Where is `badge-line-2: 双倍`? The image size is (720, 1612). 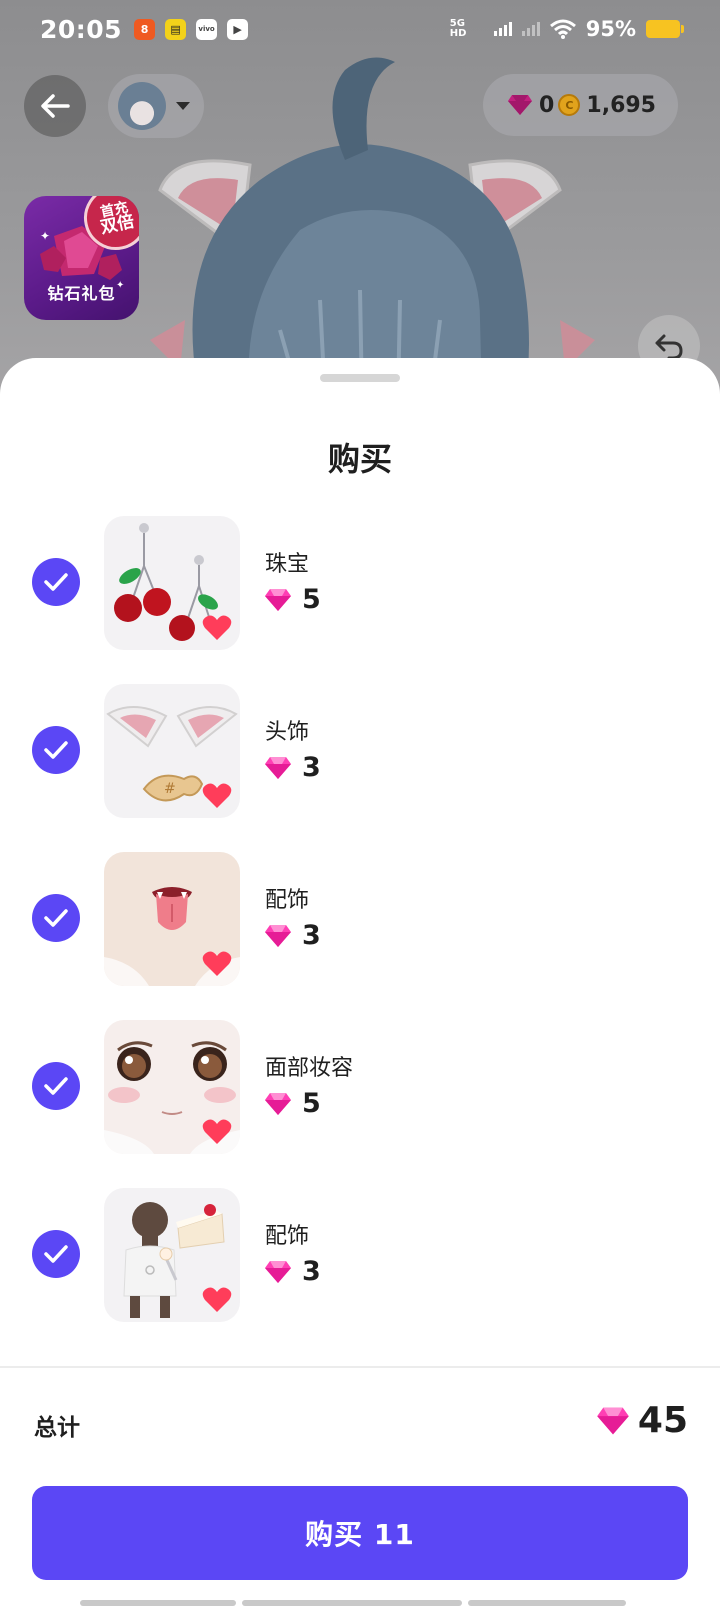 badge-line-2: 双倍 is located at coordinates (117, 225).